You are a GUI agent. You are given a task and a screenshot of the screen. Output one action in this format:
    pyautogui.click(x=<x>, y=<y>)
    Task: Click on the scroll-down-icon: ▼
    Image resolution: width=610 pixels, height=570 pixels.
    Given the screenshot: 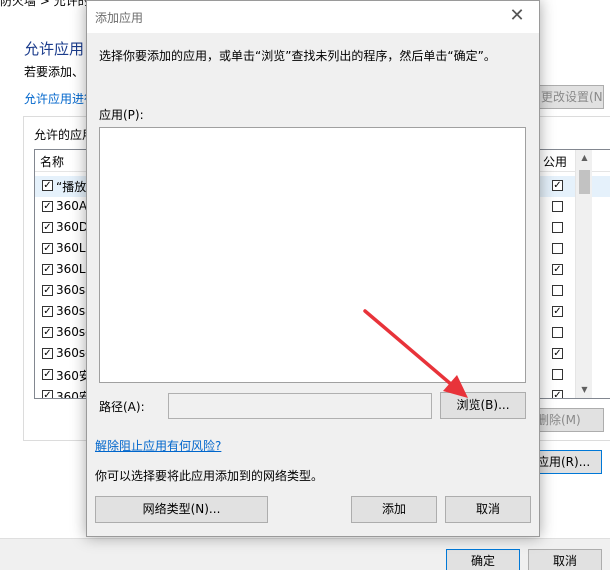 What is the action you would take?
    pyautogui.click(x=584, y=390)
    